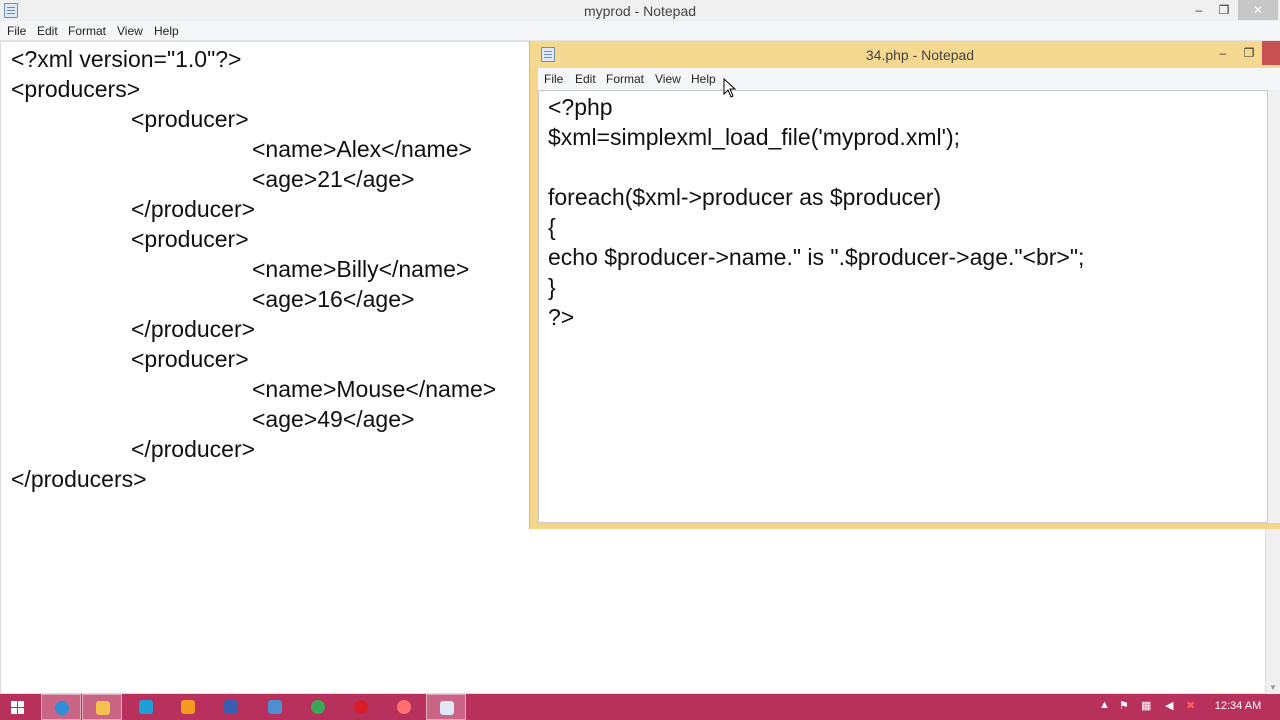  I want to click on taskbar-chrome-button, so click(318, 707).